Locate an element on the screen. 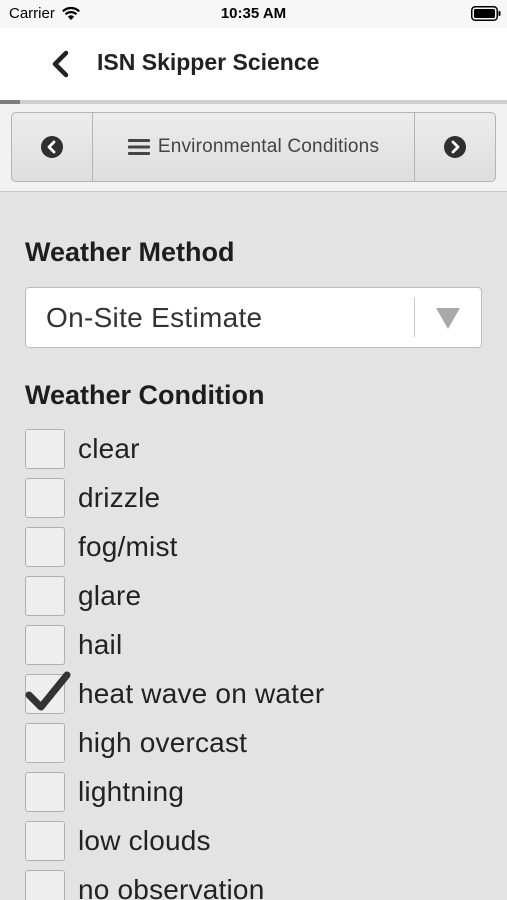 This screenshot has height=900, width=507. weather-method-select: On-Site Estimate is located at coordinates (253, 317).